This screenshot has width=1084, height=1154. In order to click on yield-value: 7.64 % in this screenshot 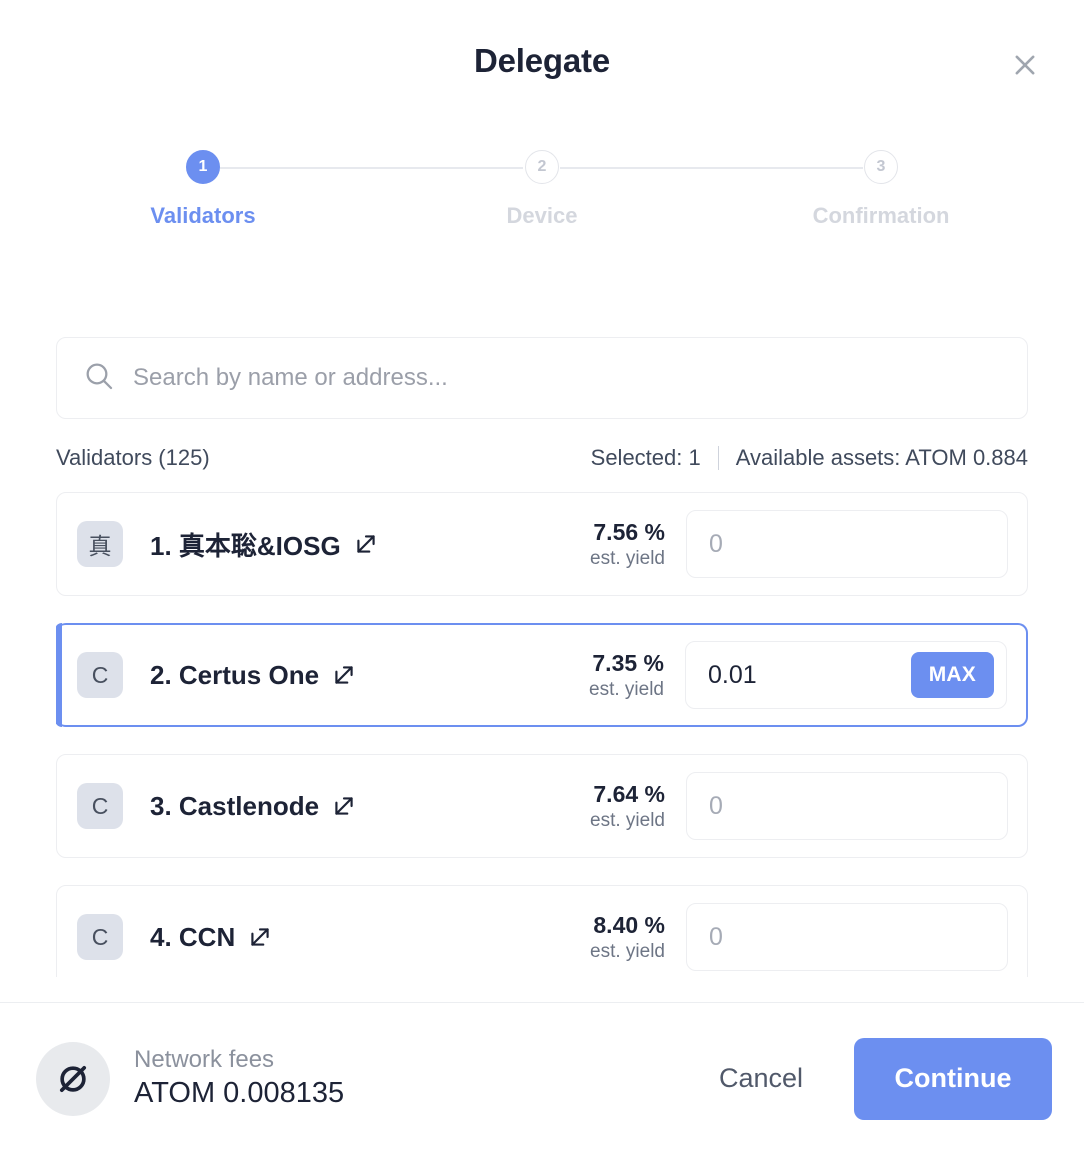, I will do `click(629, 793)`.